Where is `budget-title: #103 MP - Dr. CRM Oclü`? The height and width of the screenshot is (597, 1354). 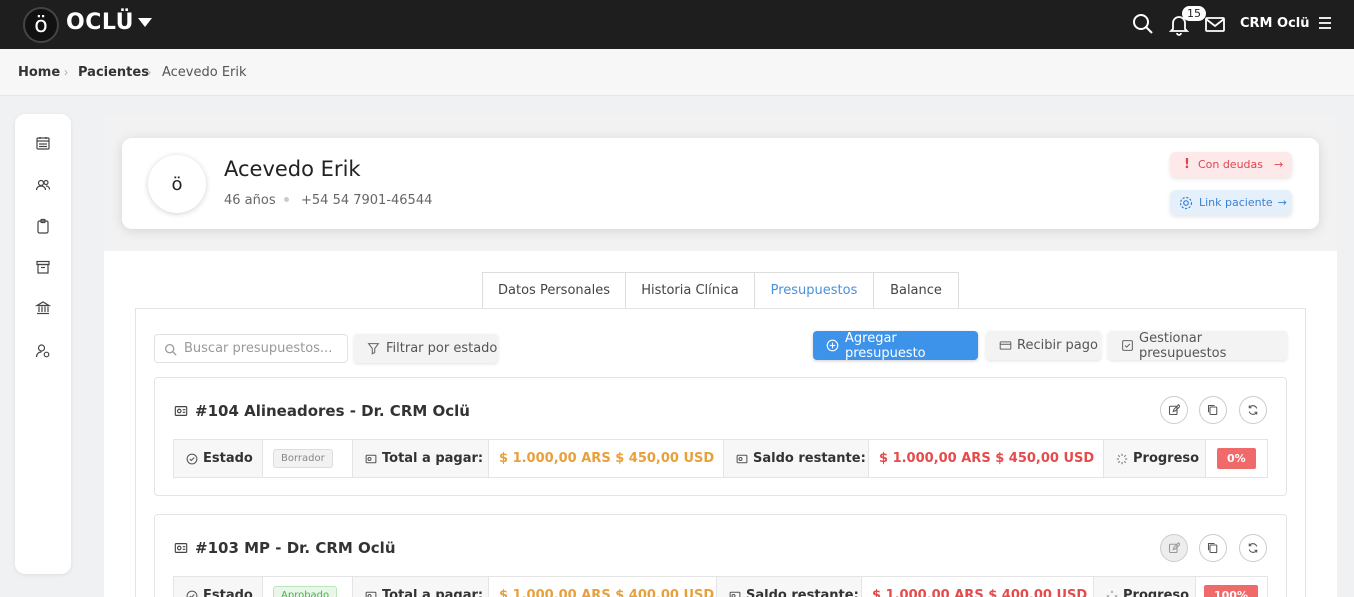
budget-title: #103 MP - Dr. CRM Oclü is located at coordinates (295, 548).